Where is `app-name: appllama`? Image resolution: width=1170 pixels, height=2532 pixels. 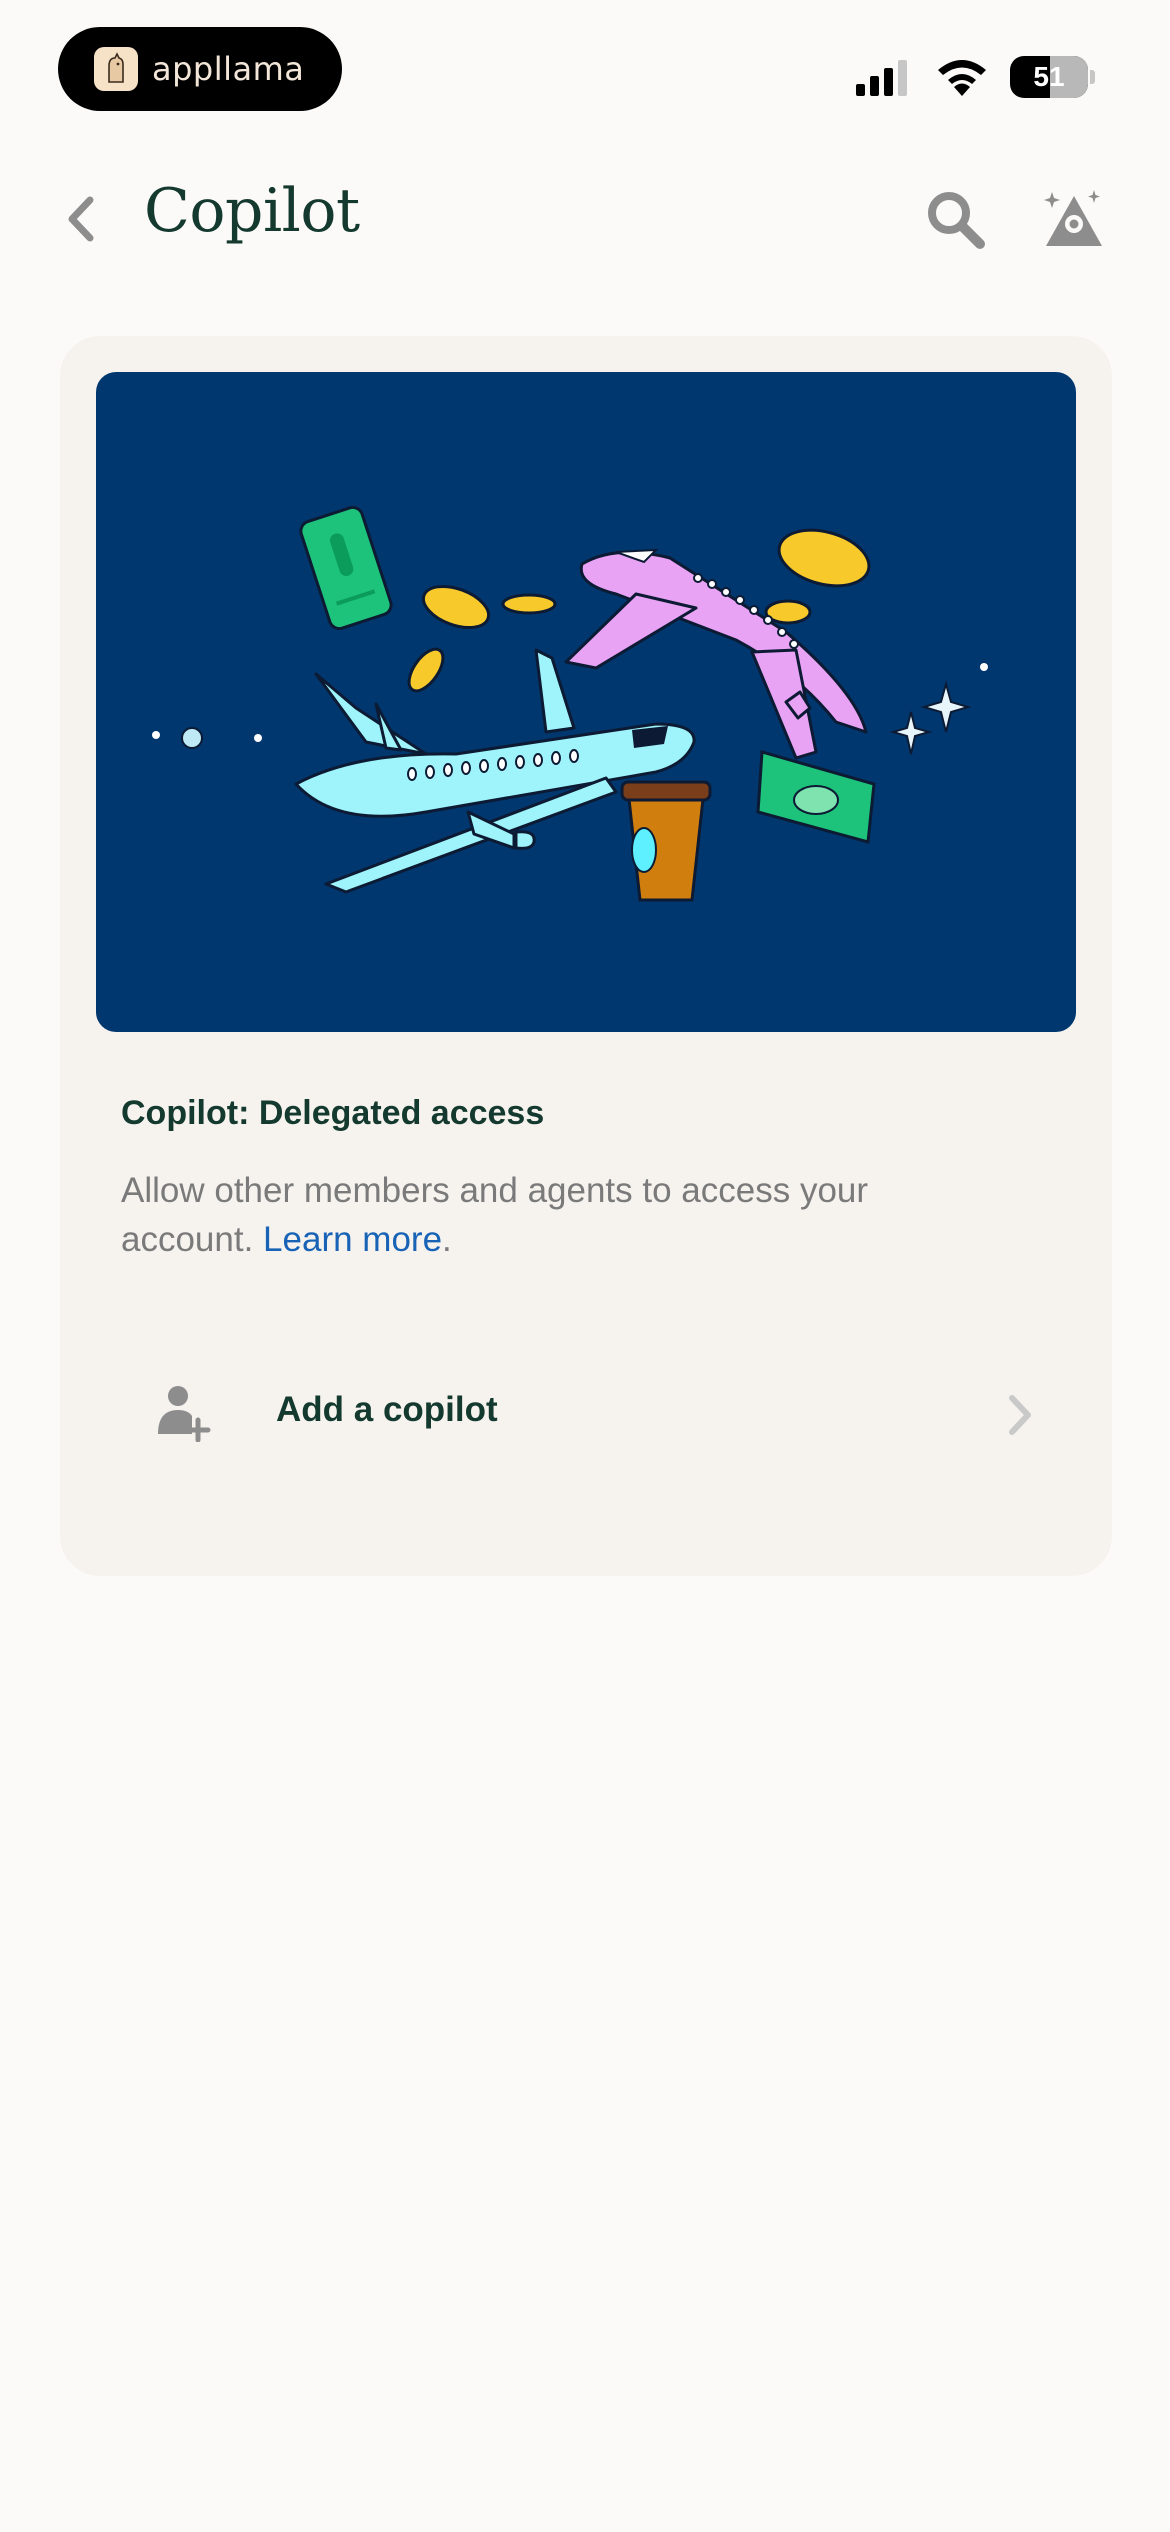
app-name: appllama is located at coordinates (228, 69).